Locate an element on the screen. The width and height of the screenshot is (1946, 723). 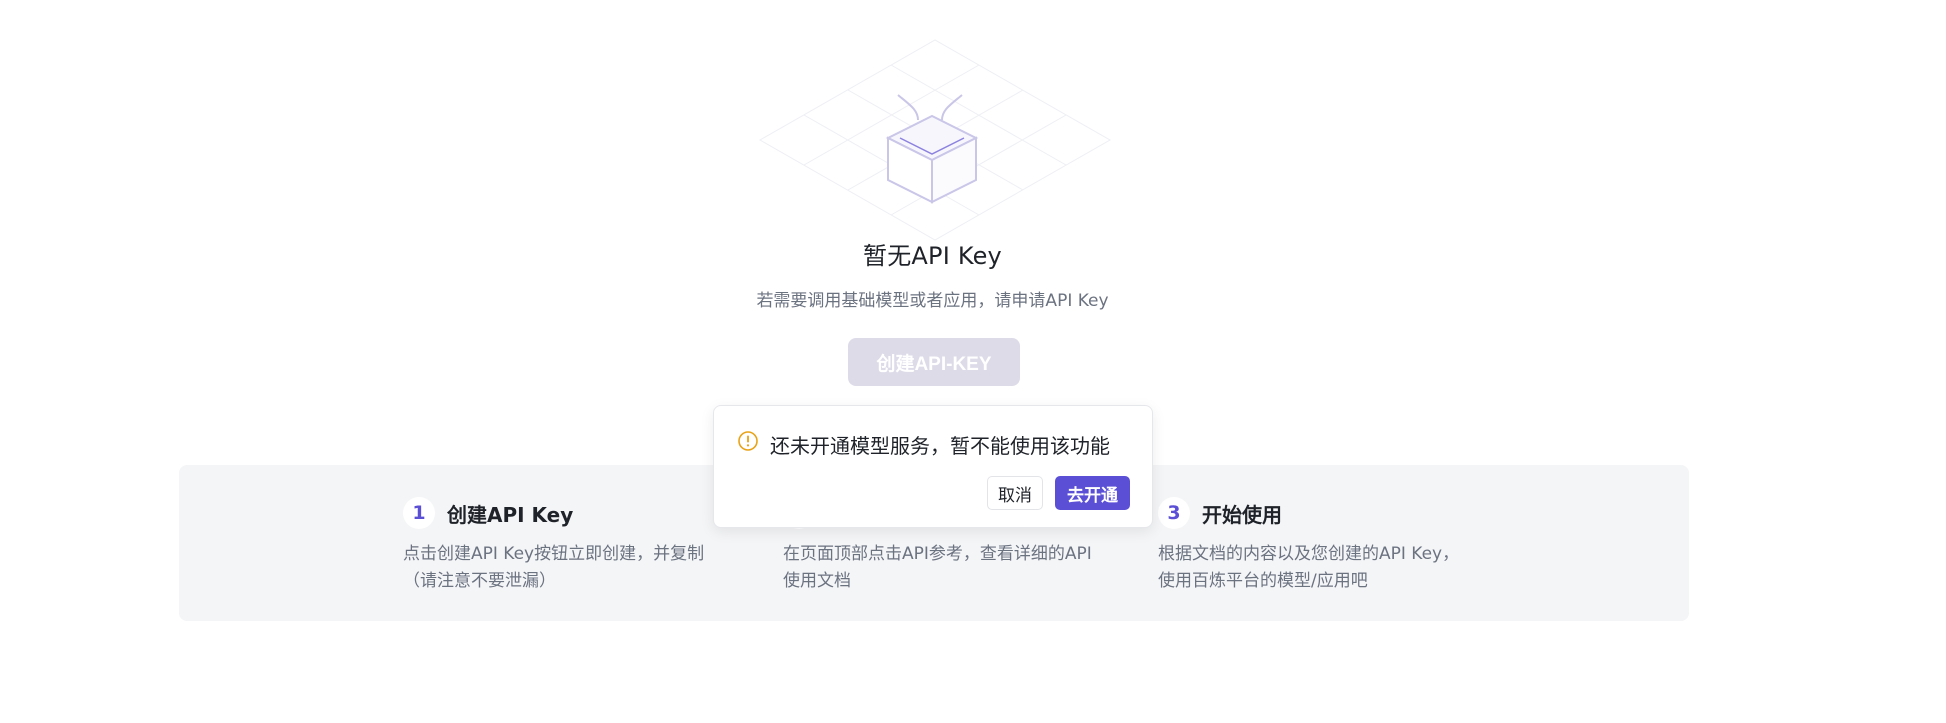
step-description: 在页面顶部点击API参考，查看详细的API使用文档 is located at coordinates (937, 567).